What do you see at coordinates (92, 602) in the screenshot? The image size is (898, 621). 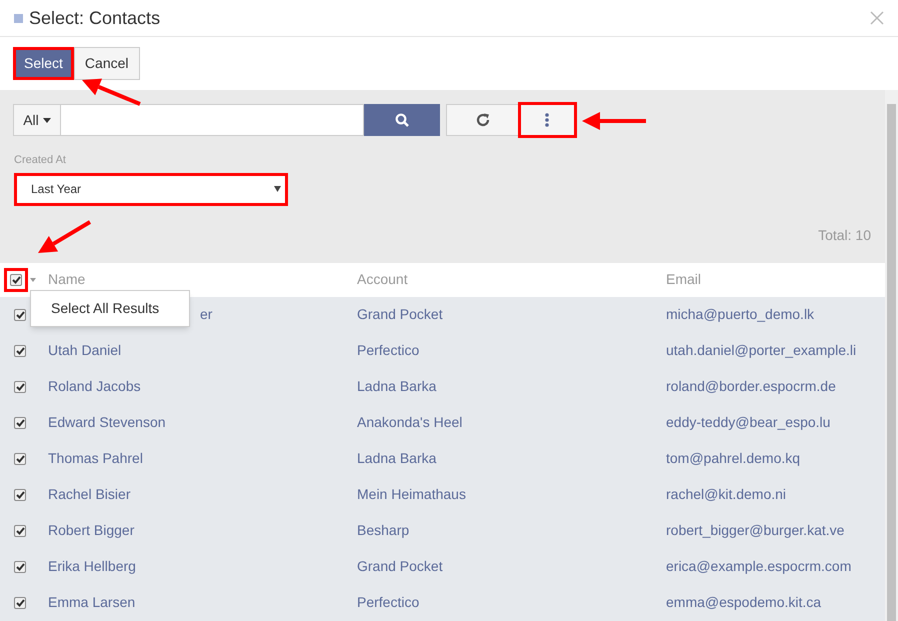 I see `contact-link: Emma Larsen` at bounding box center [92, 602].